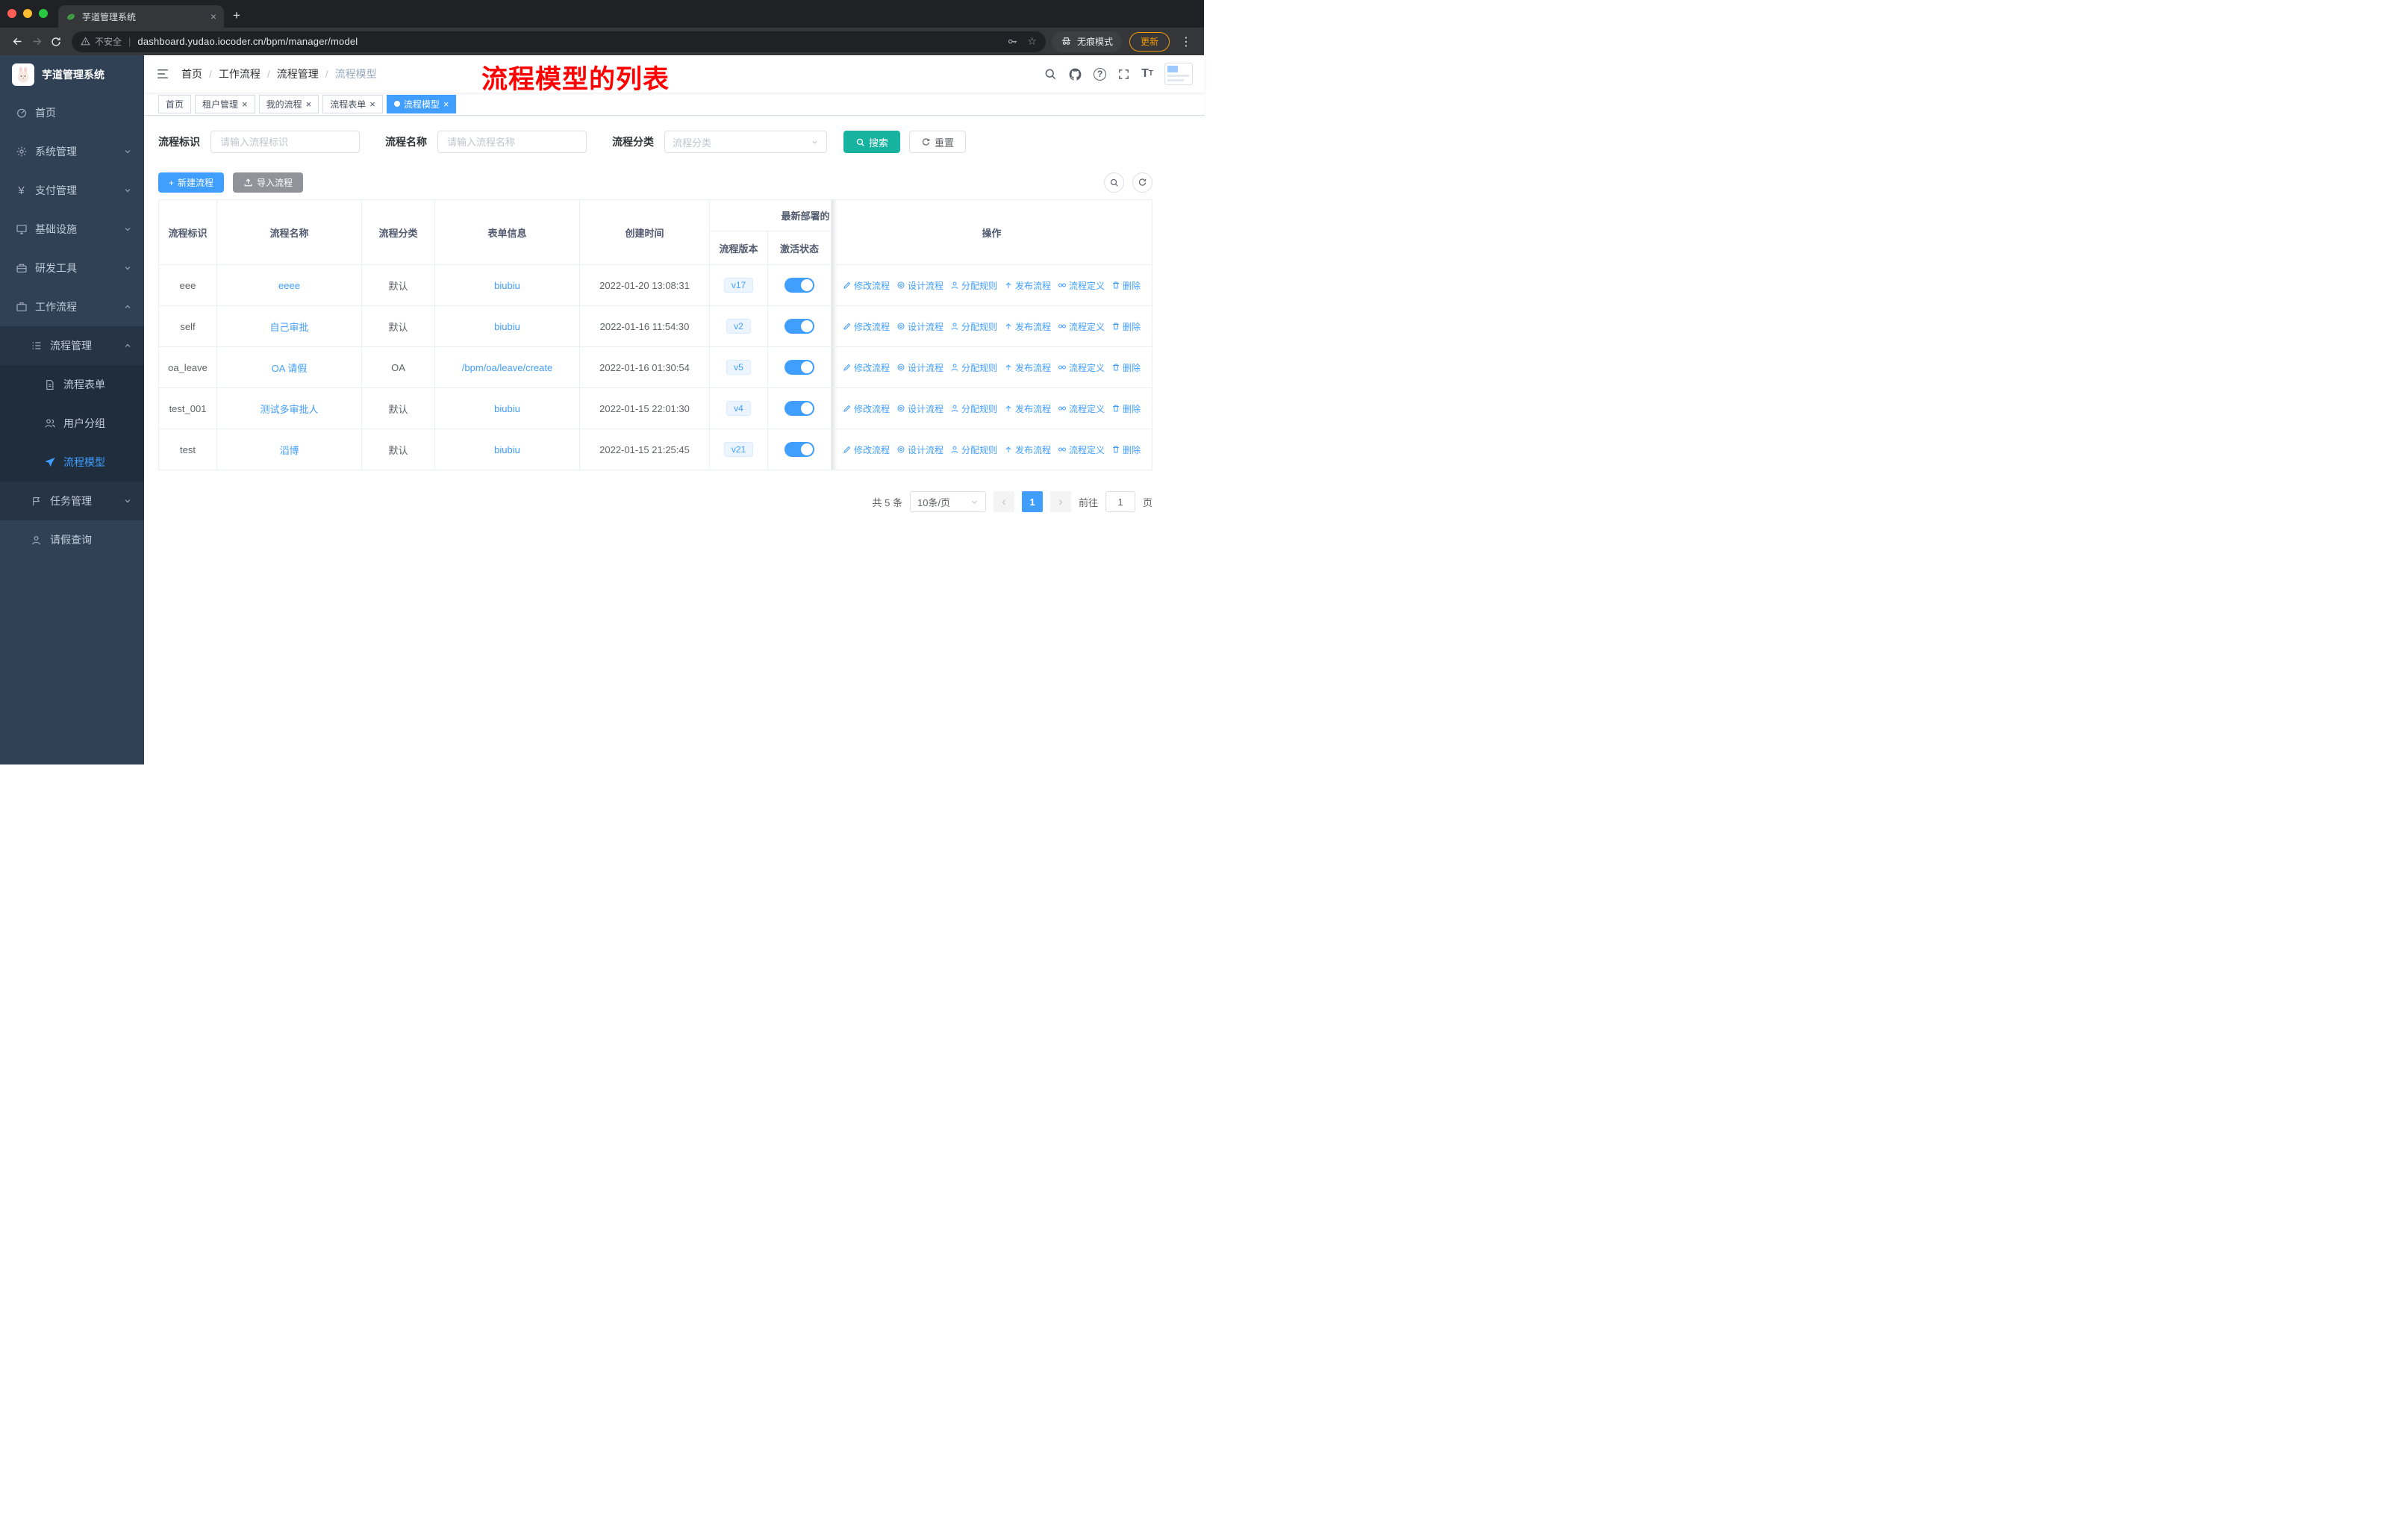 Image resolution: width=2408 pixels, height=1529 pixels. What do you see at coordinates (27, 14) in the screenshot?
I see `minimize-window-button` at bounding box center [27, 14].